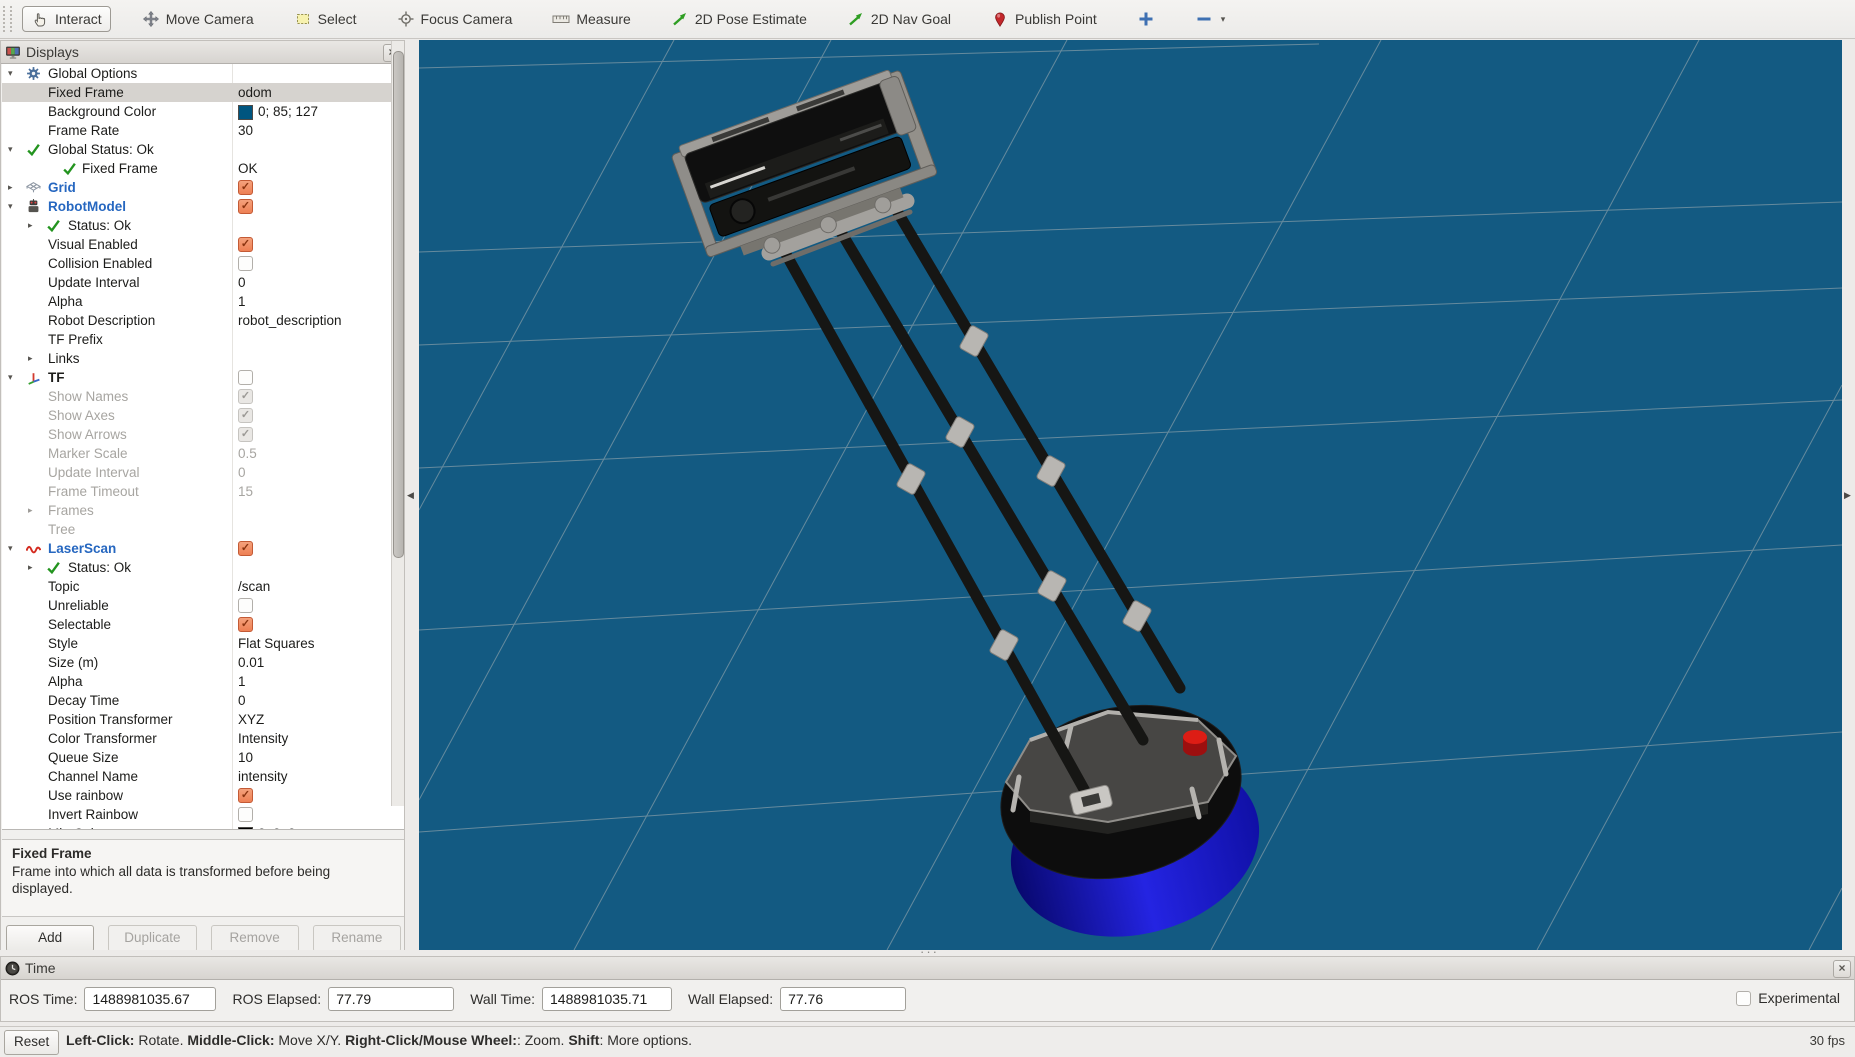  I want to click on add-button: Add, so click(50, 938).